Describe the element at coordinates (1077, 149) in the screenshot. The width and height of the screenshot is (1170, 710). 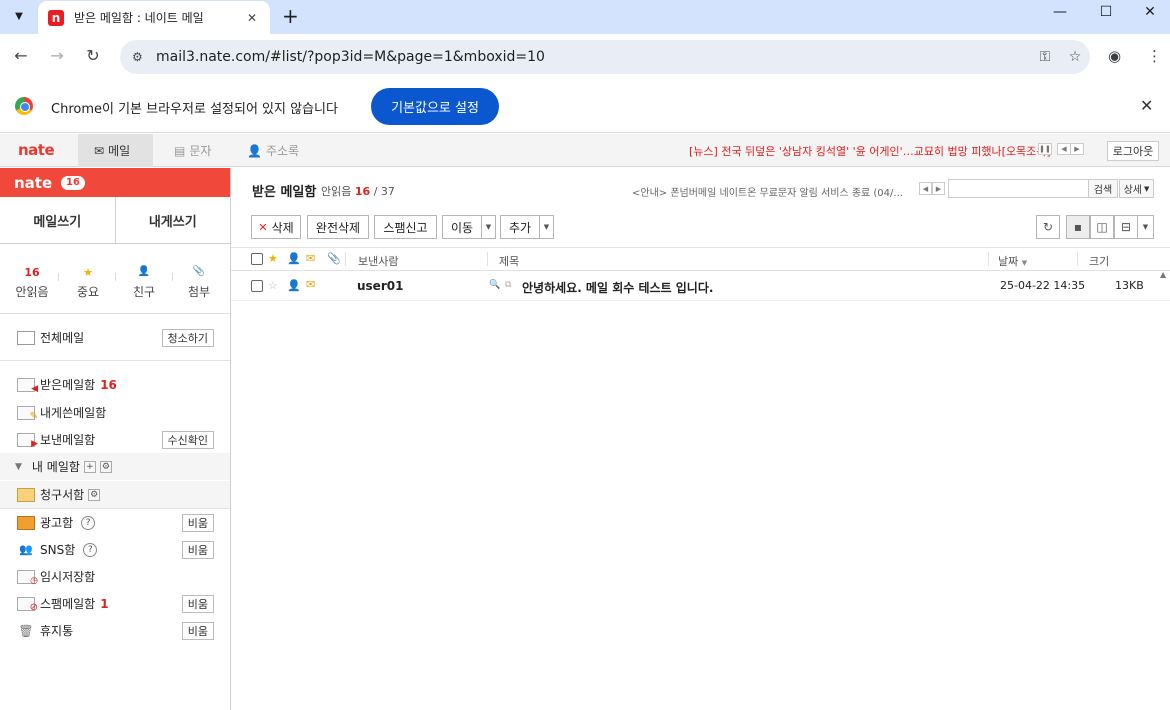
I see `news-next-icon: ▶` at that location.